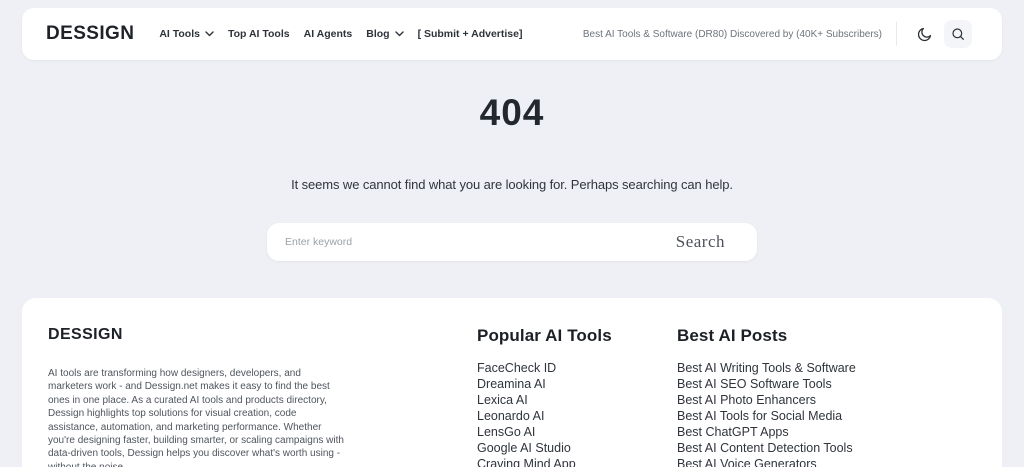  What do you see at coordinates (512, 112) in the screenshot?
I see `error-code-404: 404` at bounding box center [512, 112].